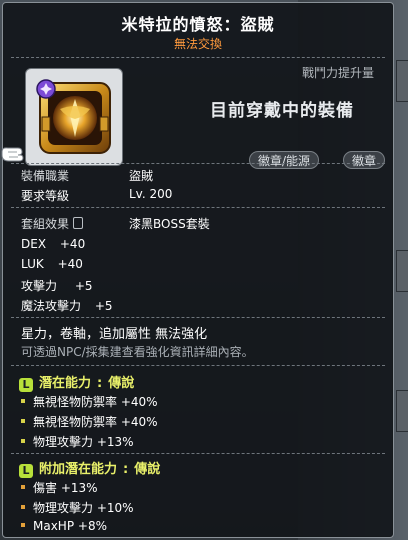 Image resolution: width=408 pixels, height=540 pixels. I want to click on potential-grade: 傳說, so click(121, 383).